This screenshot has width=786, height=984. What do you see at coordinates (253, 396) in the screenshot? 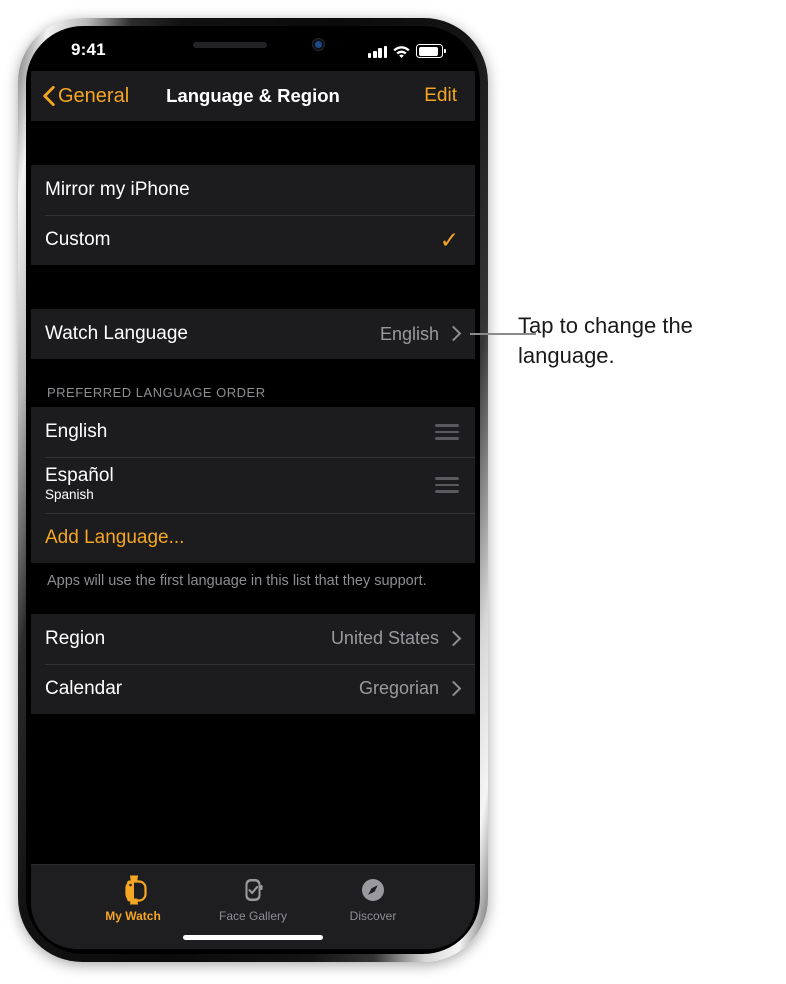
I see `preferred-language-order-header: PREFERRED LANGUAGE ORDER` at bounding box center [253, 396].